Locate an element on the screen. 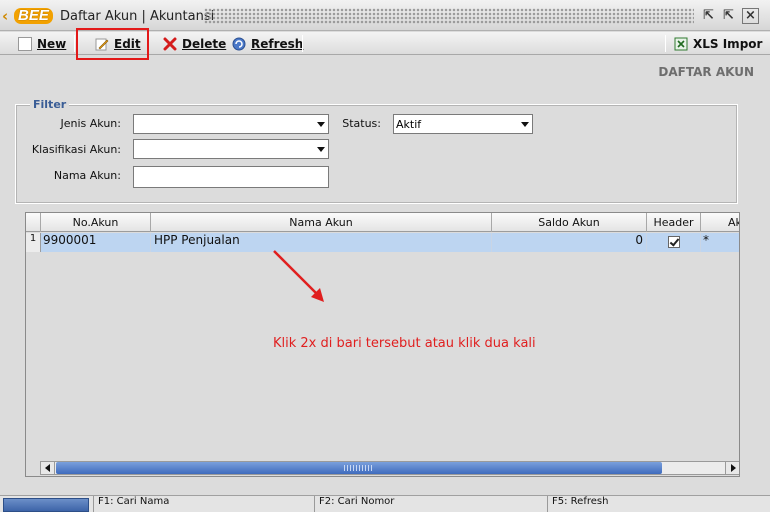  column-header-header: Header is located at coordinates (674, 222).